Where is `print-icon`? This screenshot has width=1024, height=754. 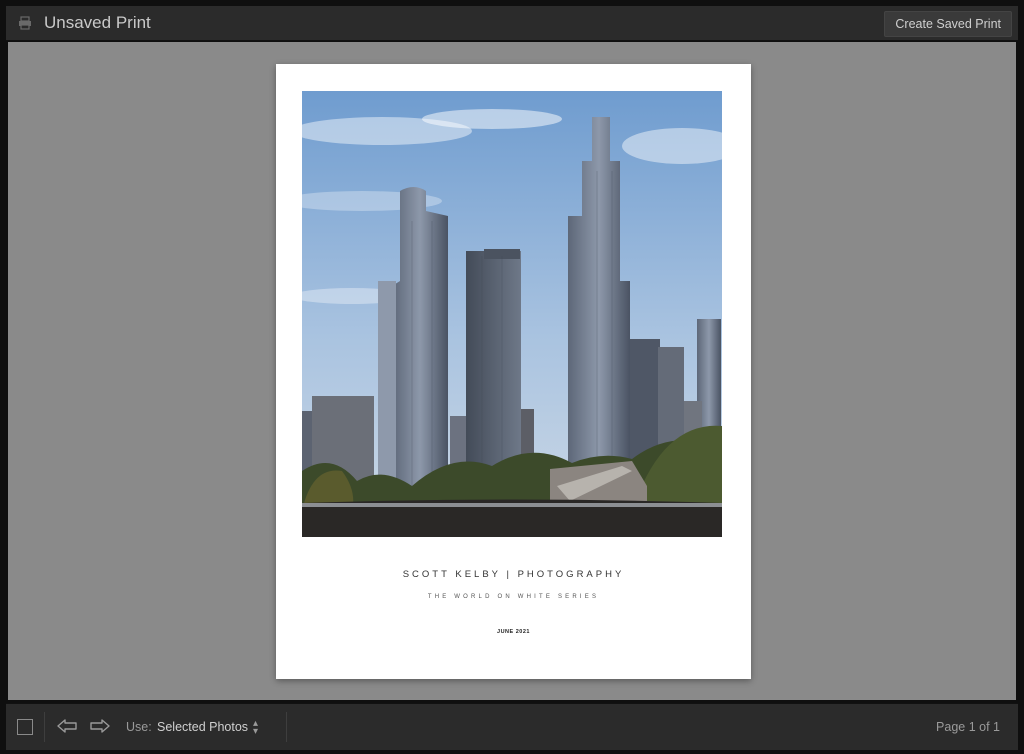
print-icon is located at coordinates (25, 23).